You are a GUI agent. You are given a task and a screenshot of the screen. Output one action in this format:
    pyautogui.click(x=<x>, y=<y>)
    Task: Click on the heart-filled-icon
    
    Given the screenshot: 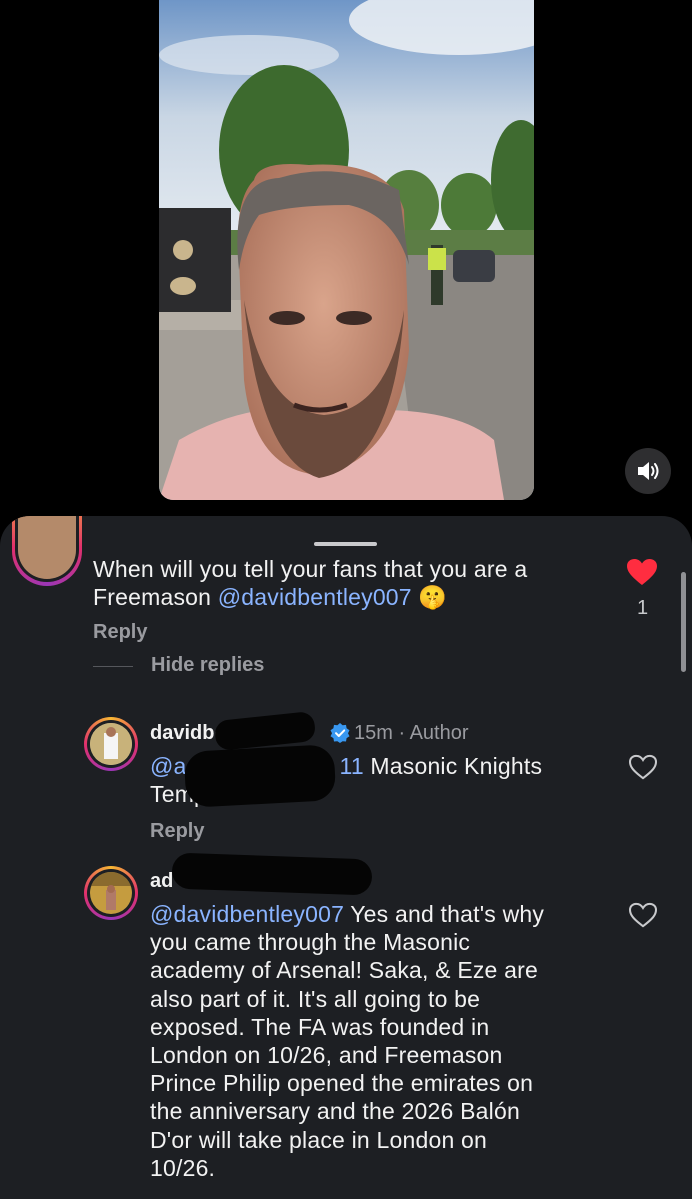 What is the action you would take?
    pyautogui.click(x=642, y=572)
    